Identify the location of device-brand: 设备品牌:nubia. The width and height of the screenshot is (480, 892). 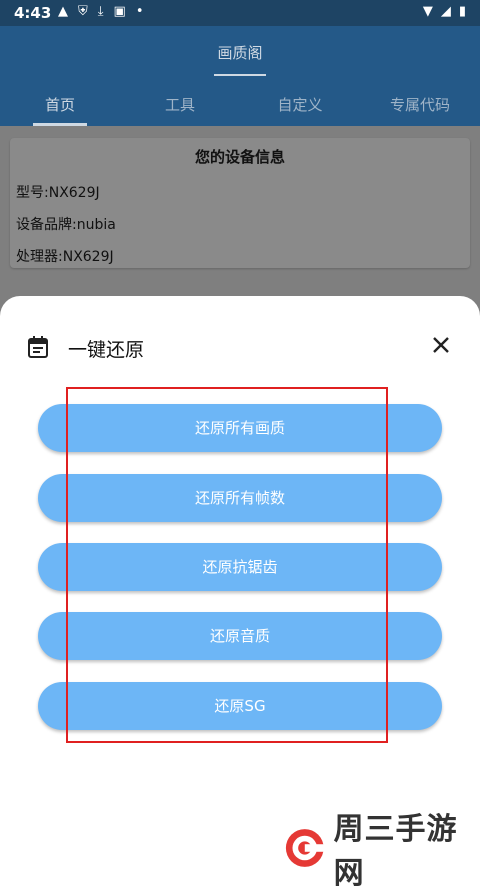
(66, 225).